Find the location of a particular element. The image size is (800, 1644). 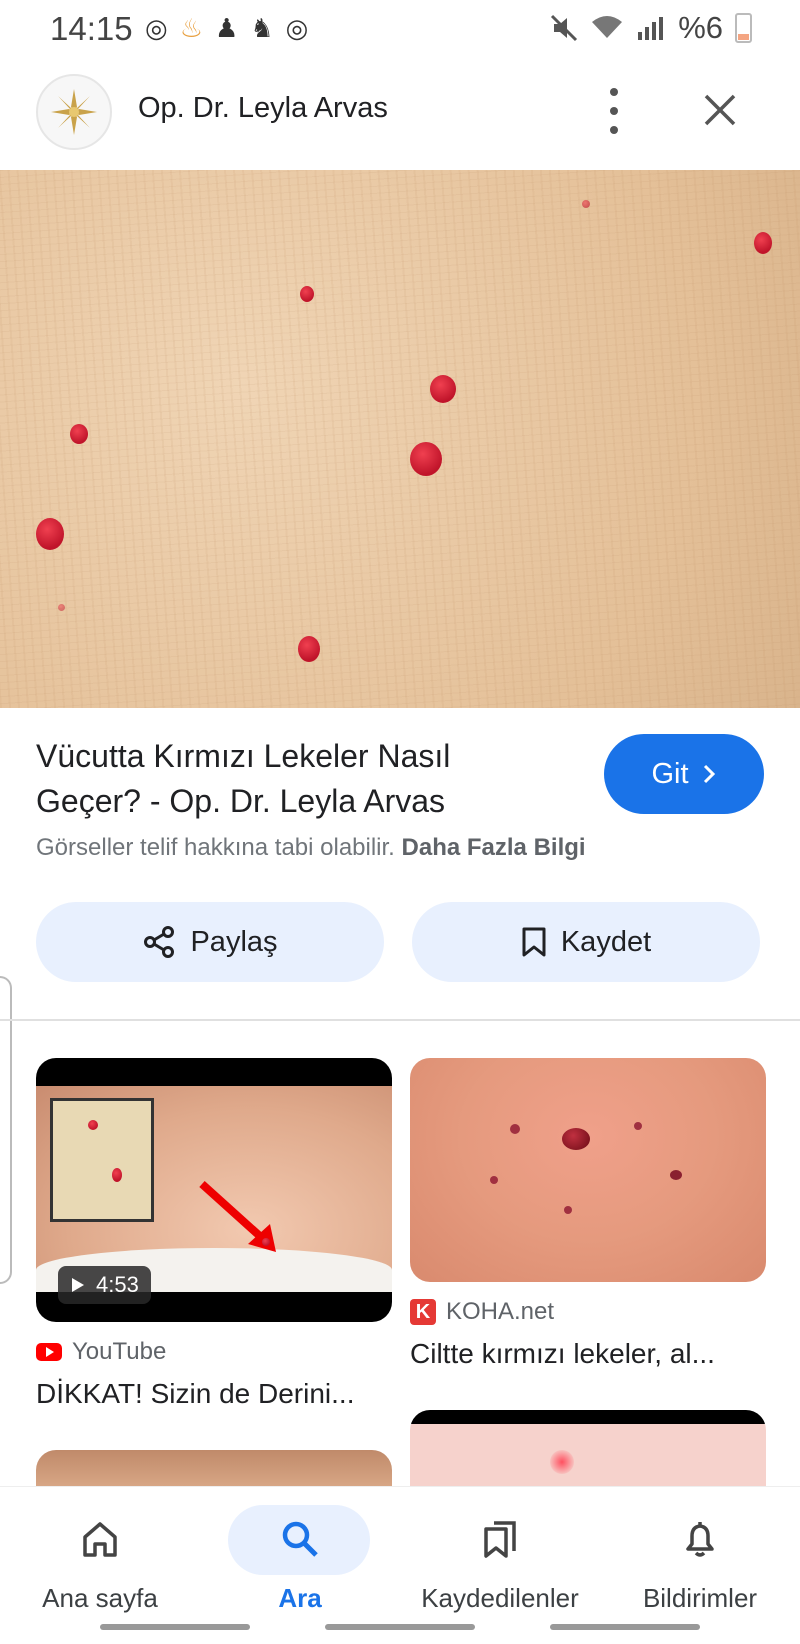

arrow-icon is located at coordinates (237, 1216).